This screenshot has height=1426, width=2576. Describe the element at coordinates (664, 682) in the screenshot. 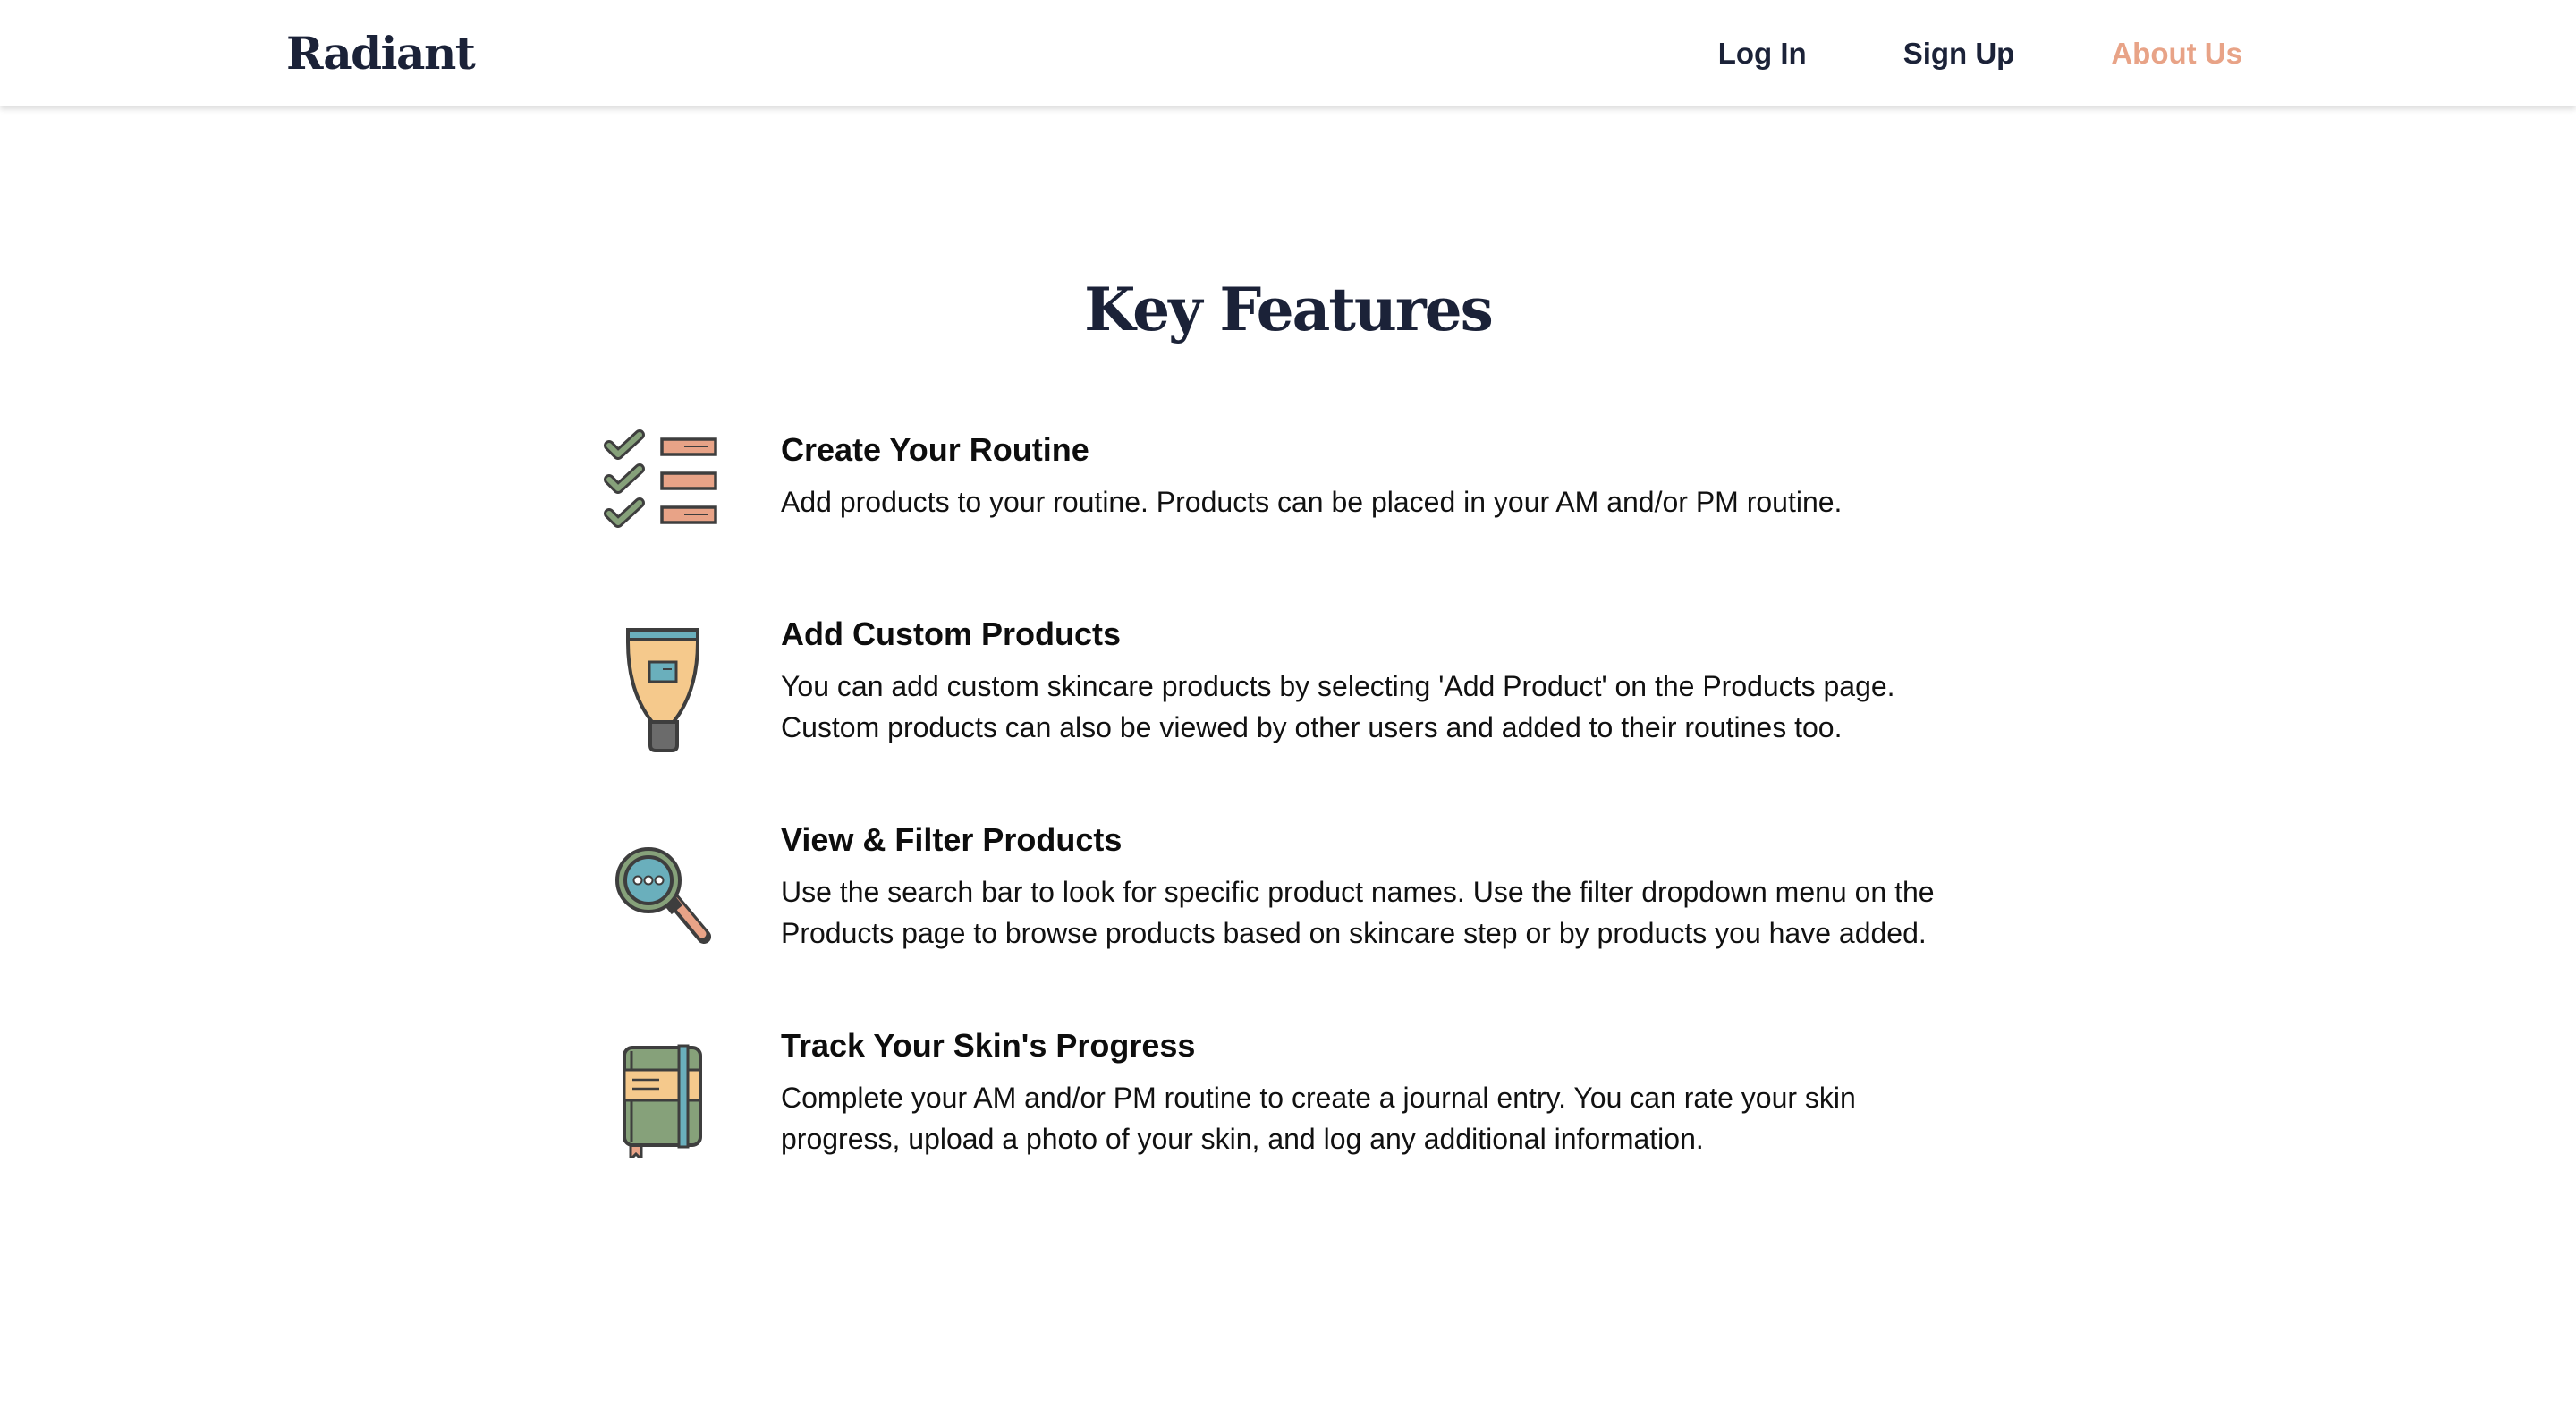

I see `tube-icon` at that location.